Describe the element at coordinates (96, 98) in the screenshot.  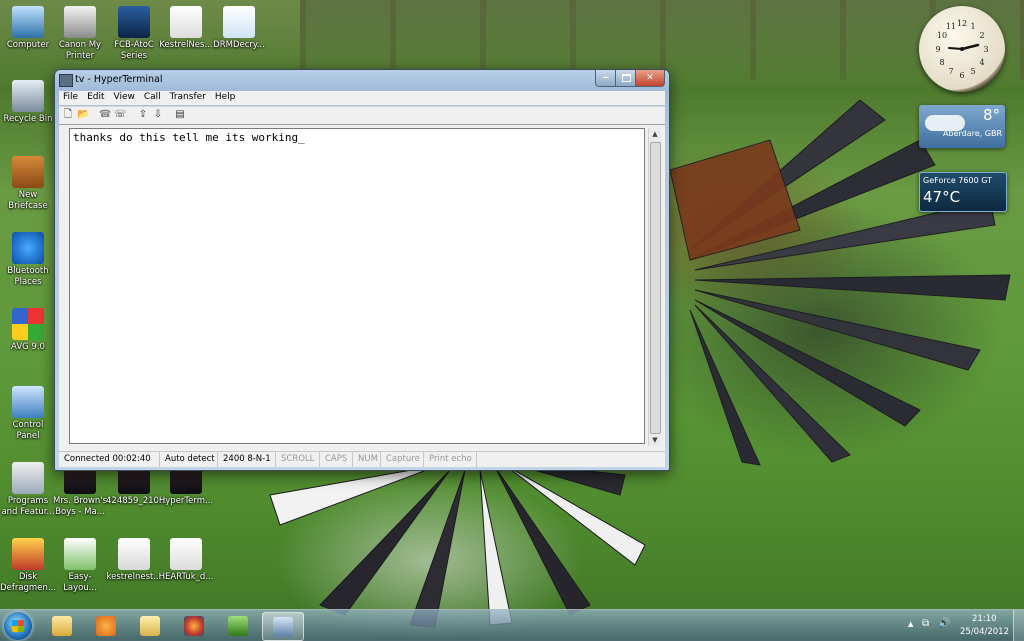
I see `menu-edit: Edit` at that location.